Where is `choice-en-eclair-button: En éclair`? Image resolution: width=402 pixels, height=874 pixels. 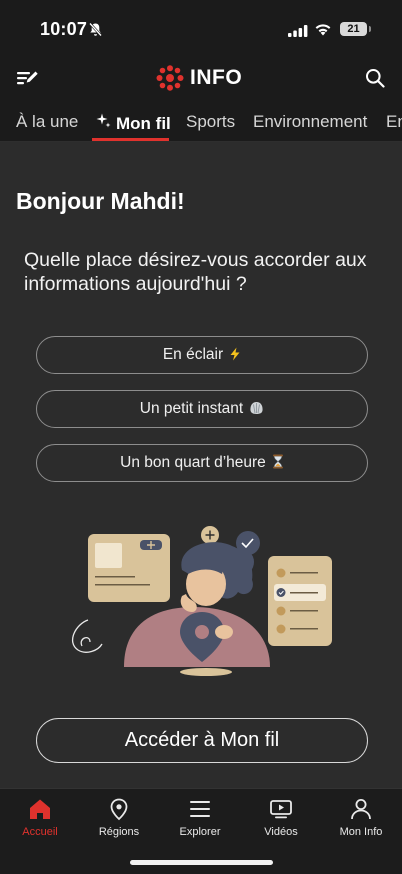
choice-en-eclair-button: En éclair is located at coordinates (202, 355).